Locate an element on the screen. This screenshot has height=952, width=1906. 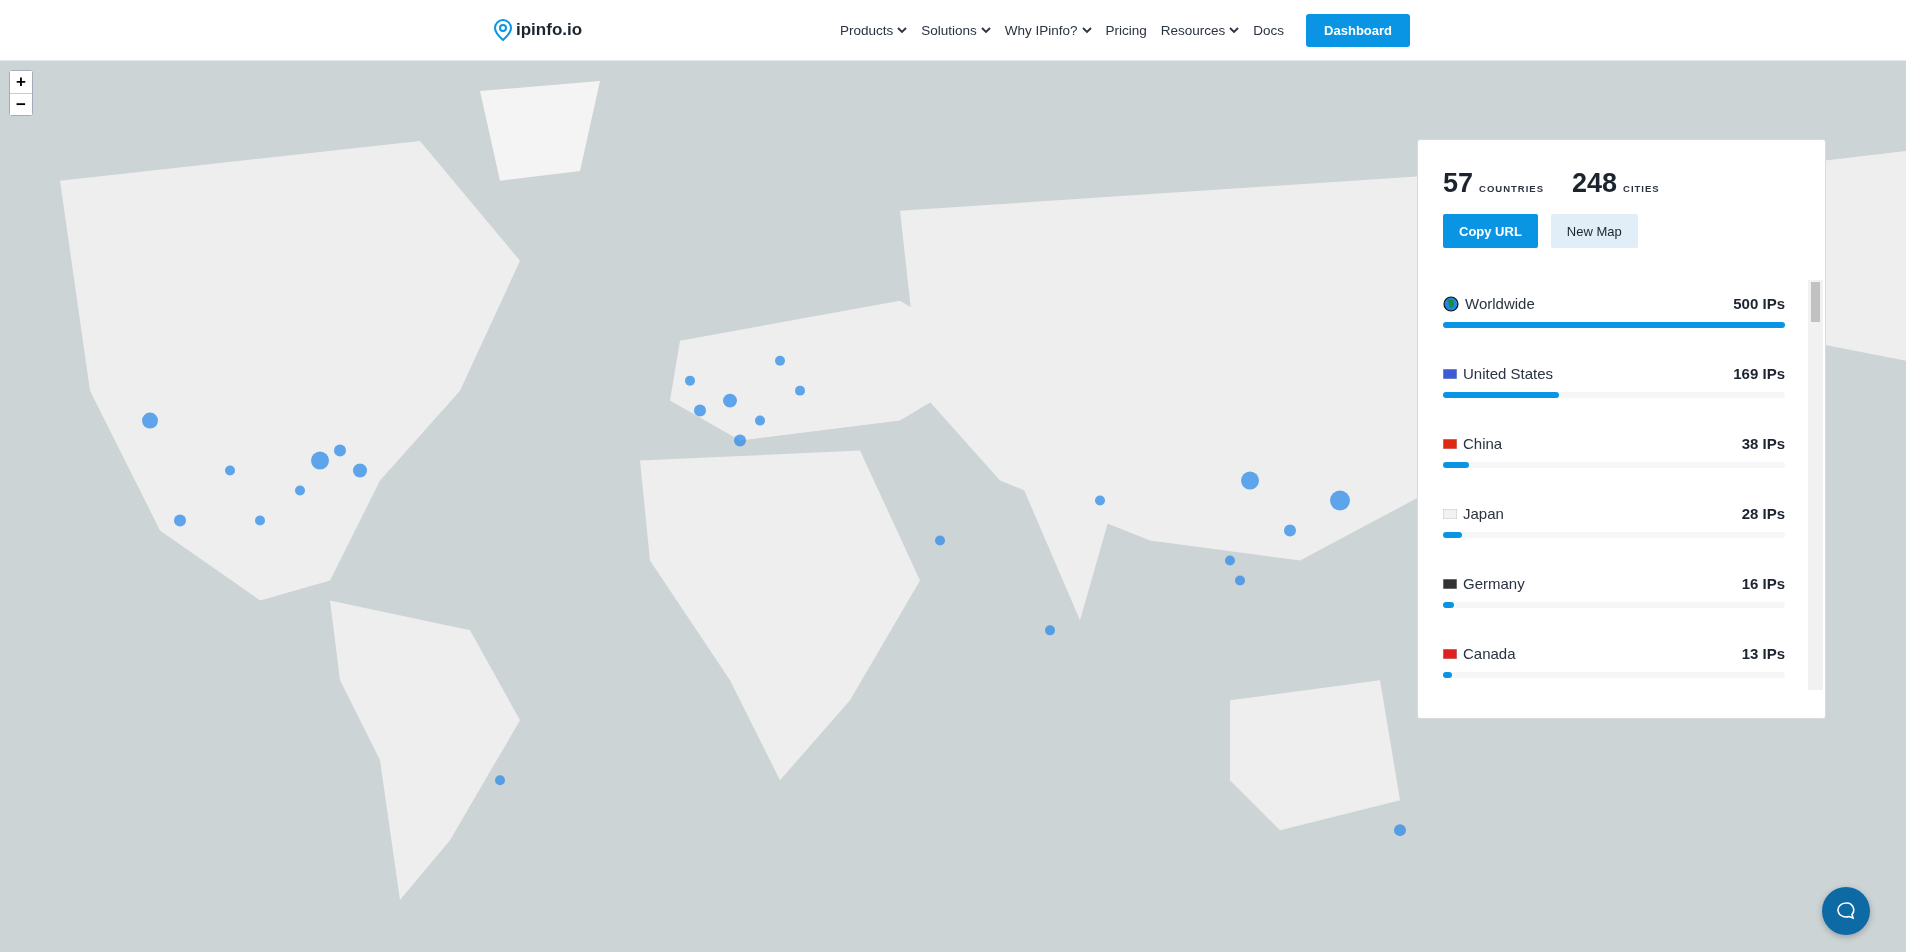
ip-count: 16 IPs is located at coordinates (1763, 583).